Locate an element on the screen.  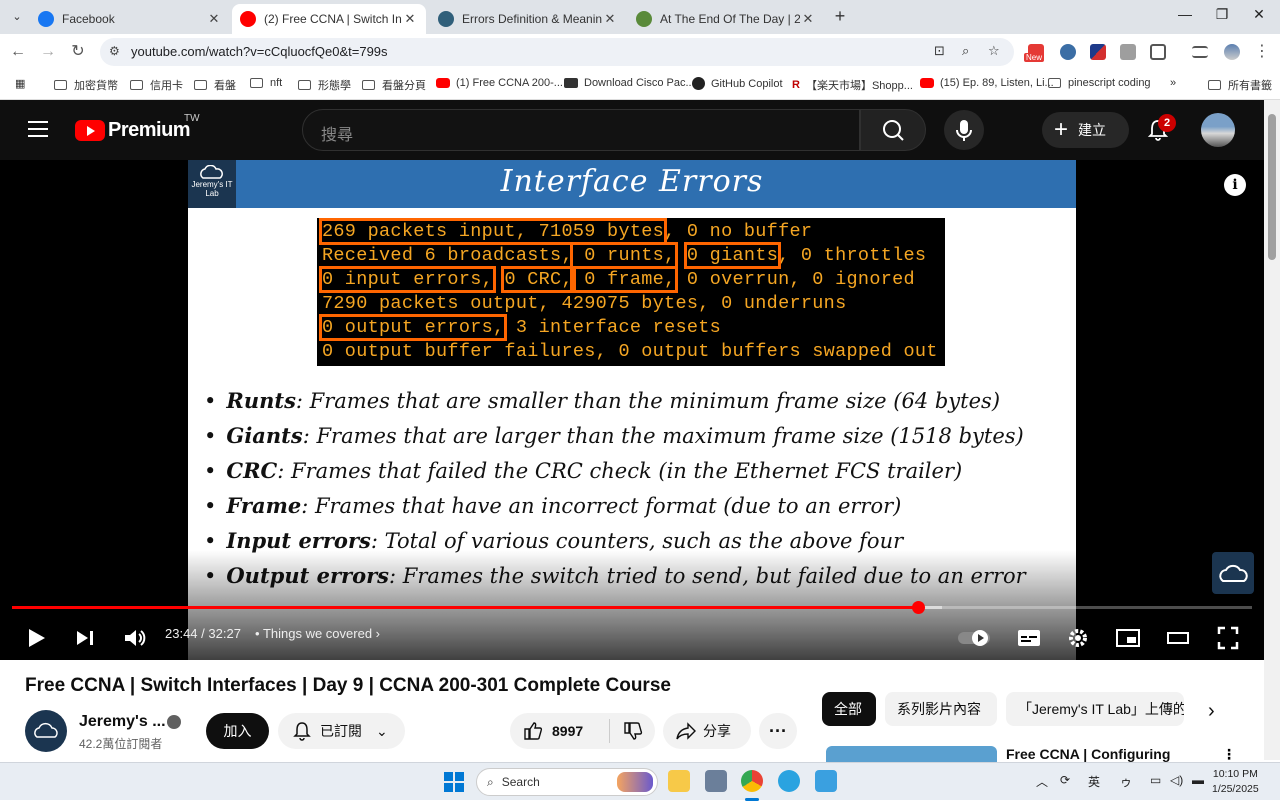
tab-1: Facebook ✕ is located at coordinates (130, 19).